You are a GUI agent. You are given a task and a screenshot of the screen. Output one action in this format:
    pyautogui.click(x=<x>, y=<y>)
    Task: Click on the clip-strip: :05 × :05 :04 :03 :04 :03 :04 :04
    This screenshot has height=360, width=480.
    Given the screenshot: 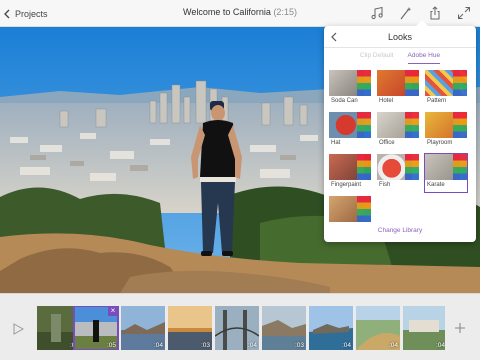 What is the action you would take?
    pyautogui.click(x=241, y=328)
    